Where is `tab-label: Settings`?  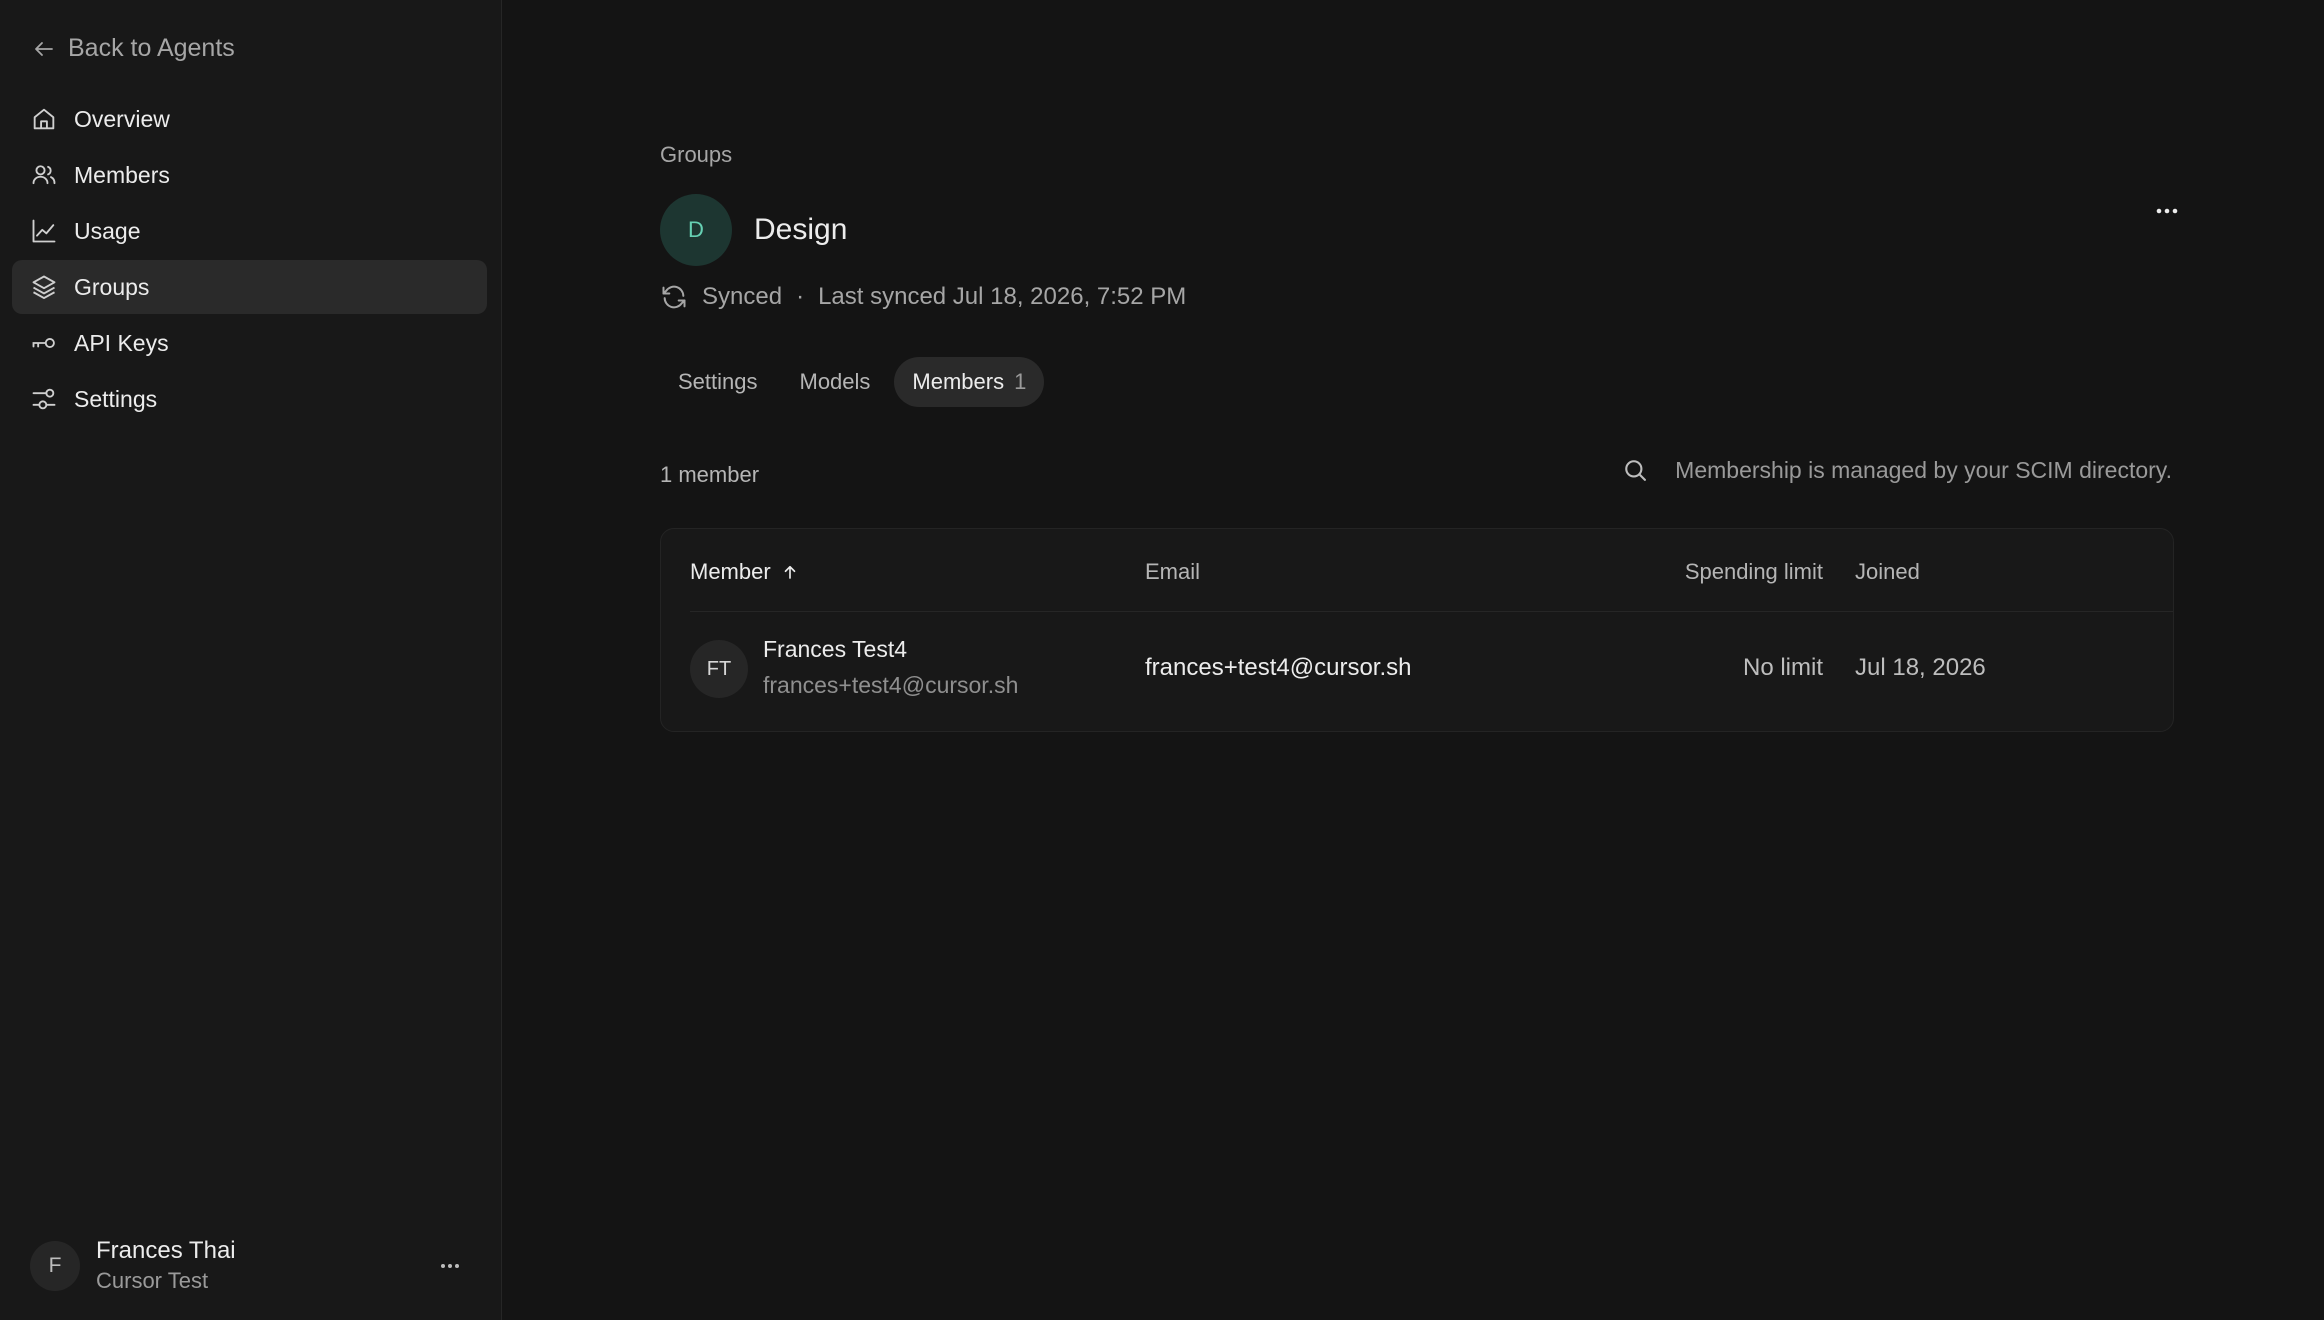
tab-label: Settings is located at coordinates (718, 381).